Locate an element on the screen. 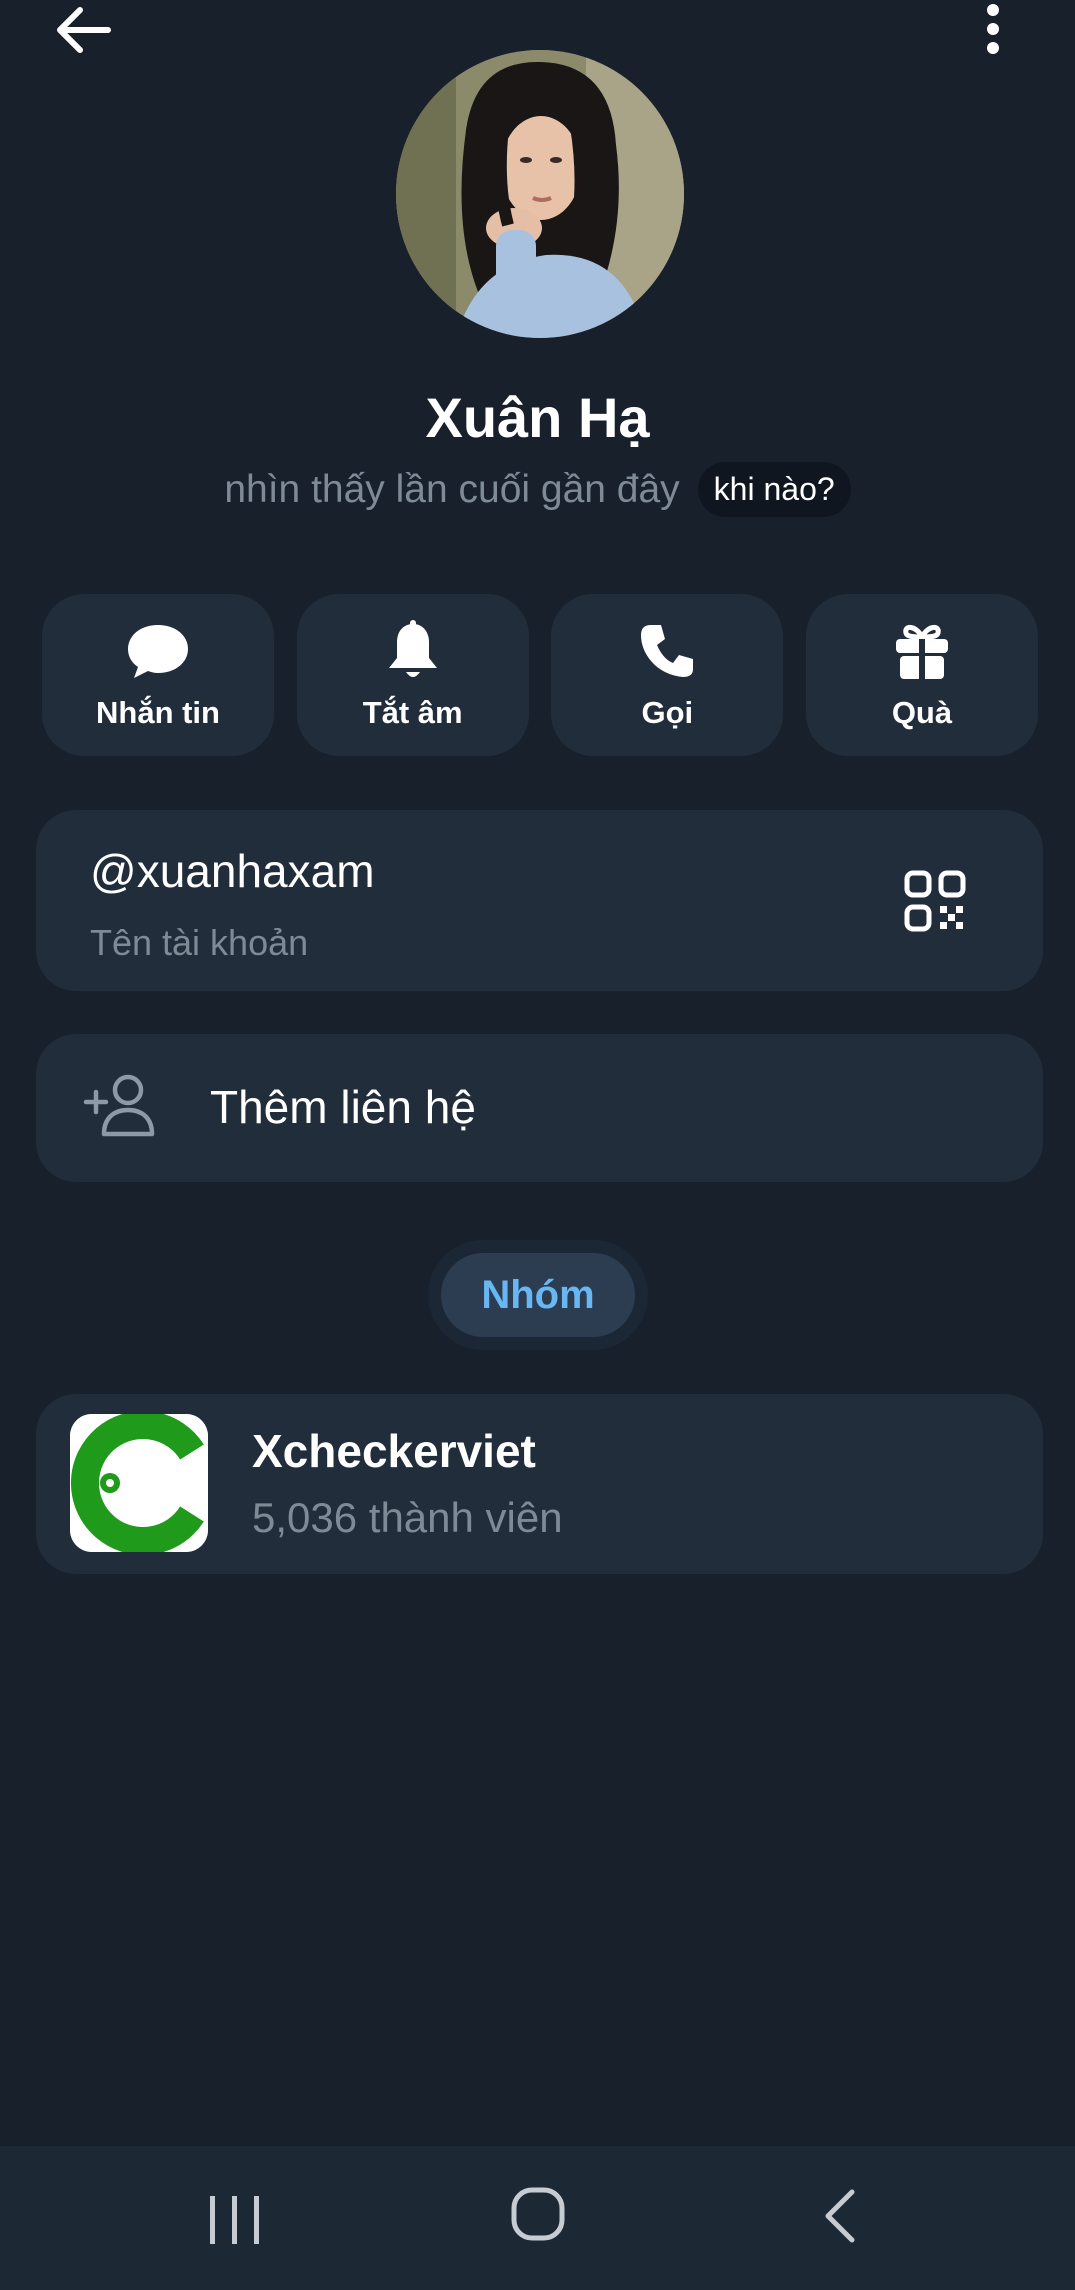 Image resolution: width=1075 pixels, height=2290 pixels. add-contact-card: Thêm liên hệ is located at coordinates (539, 1108).